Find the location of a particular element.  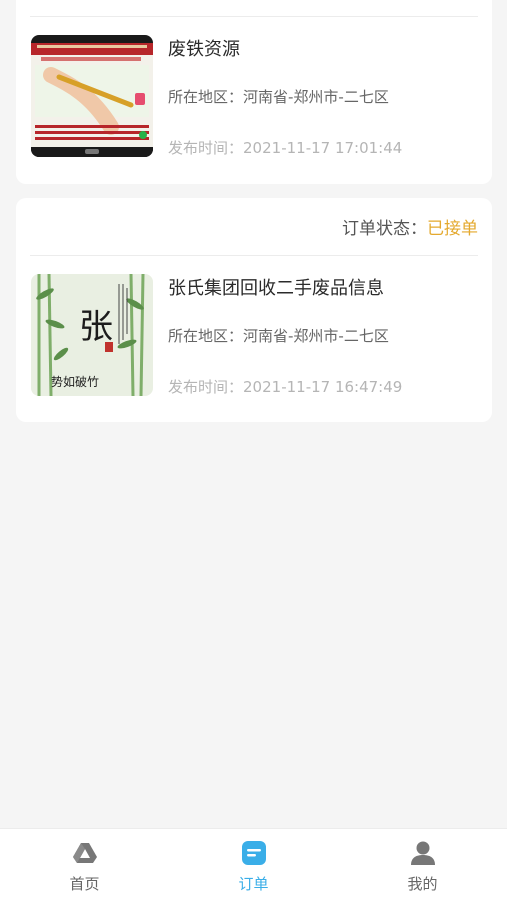

order-thumbnail: 张 势如破竹 is located at coordinates (92, 335).